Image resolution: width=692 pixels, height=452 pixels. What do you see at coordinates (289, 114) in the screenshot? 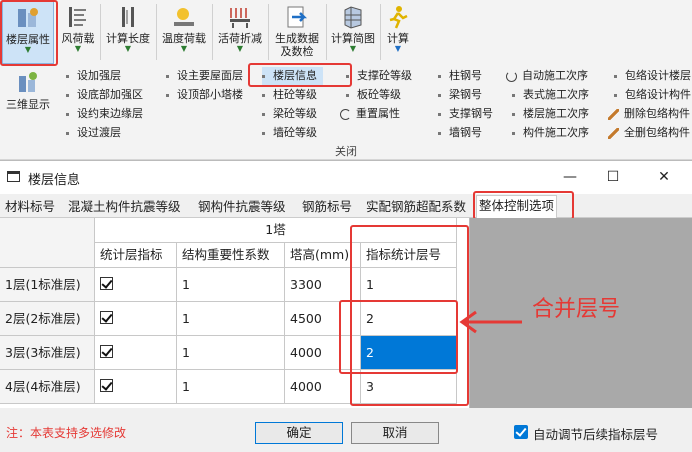
I see `beam-concrete-grade: 梁砼等级` at bounding box center [289, 114].